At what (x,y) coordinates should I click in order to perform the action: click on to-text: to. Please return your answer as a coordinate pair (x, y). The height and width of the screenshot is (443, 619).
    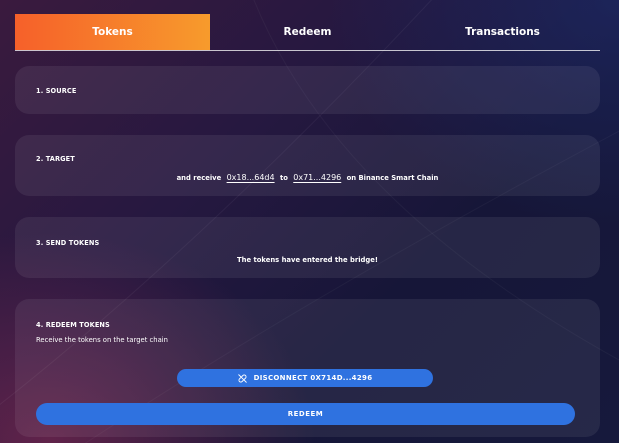
    Looking at the image, I should click on (283, 178).